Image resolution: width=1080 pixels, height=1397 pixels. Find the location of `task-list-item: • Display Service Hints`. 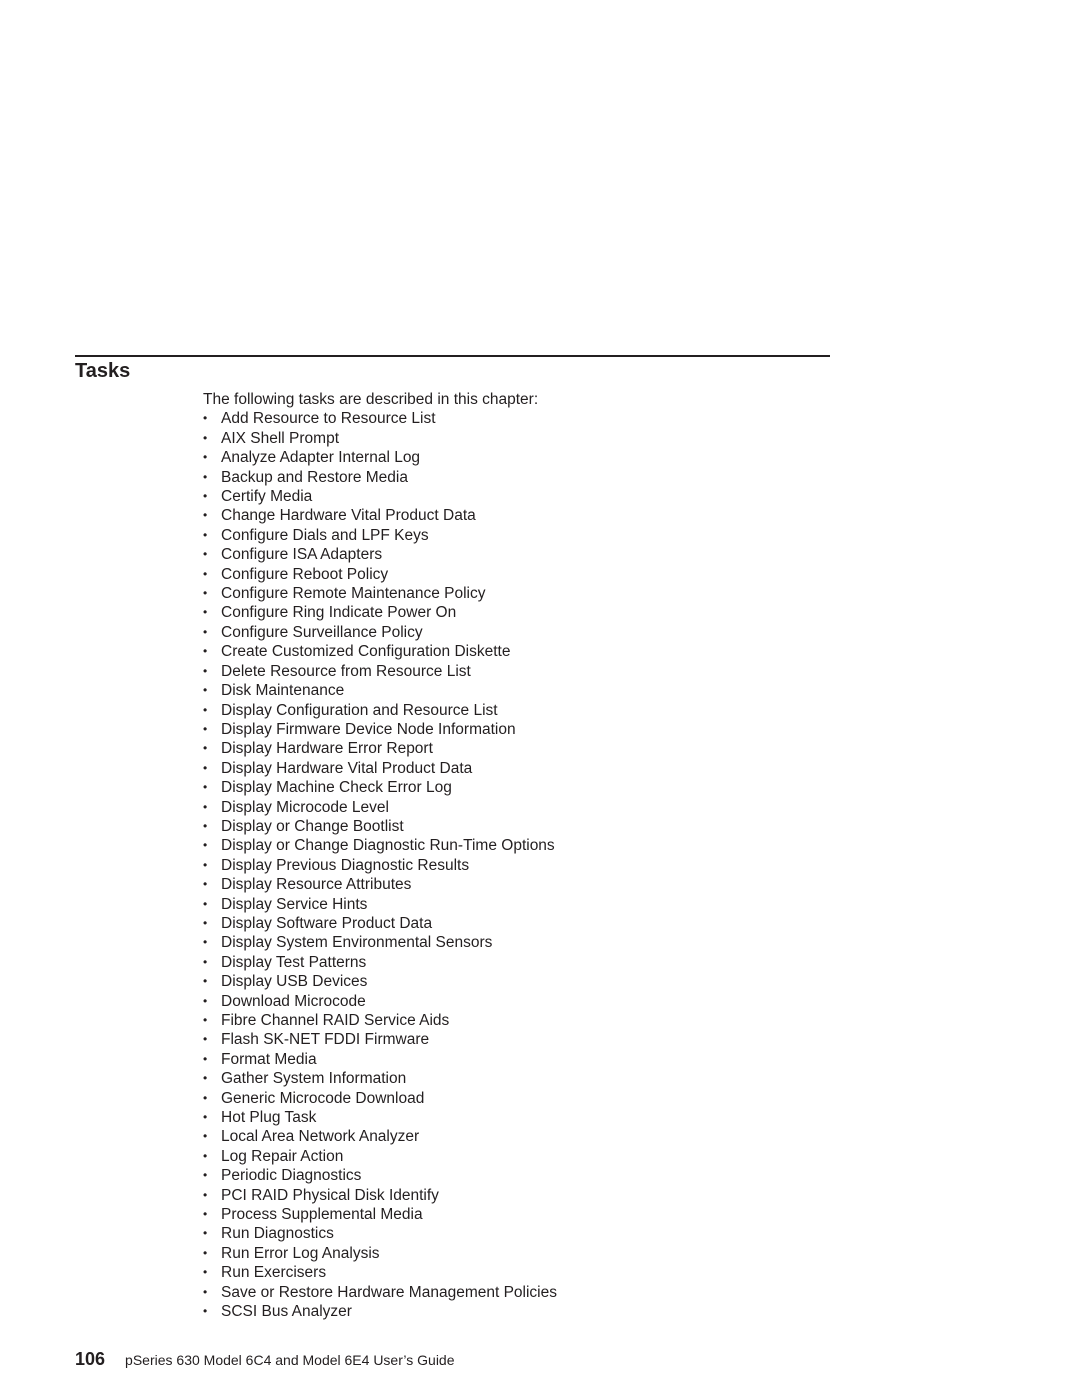

task-list-item: • Display Service Hints is located at coordinates (513, 904).